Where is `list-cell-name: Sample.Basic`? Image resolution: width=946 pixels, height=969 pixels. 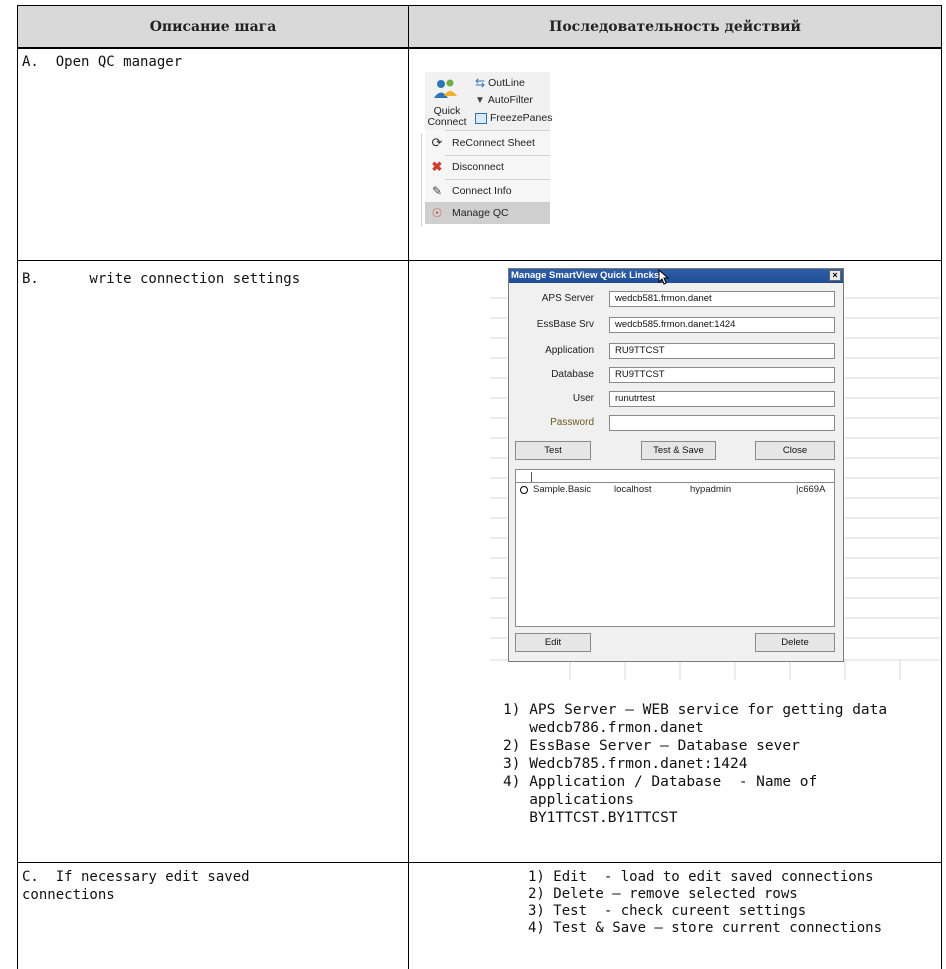 list-cell-name: Sample.Basic is located at coordinates (562, 489).